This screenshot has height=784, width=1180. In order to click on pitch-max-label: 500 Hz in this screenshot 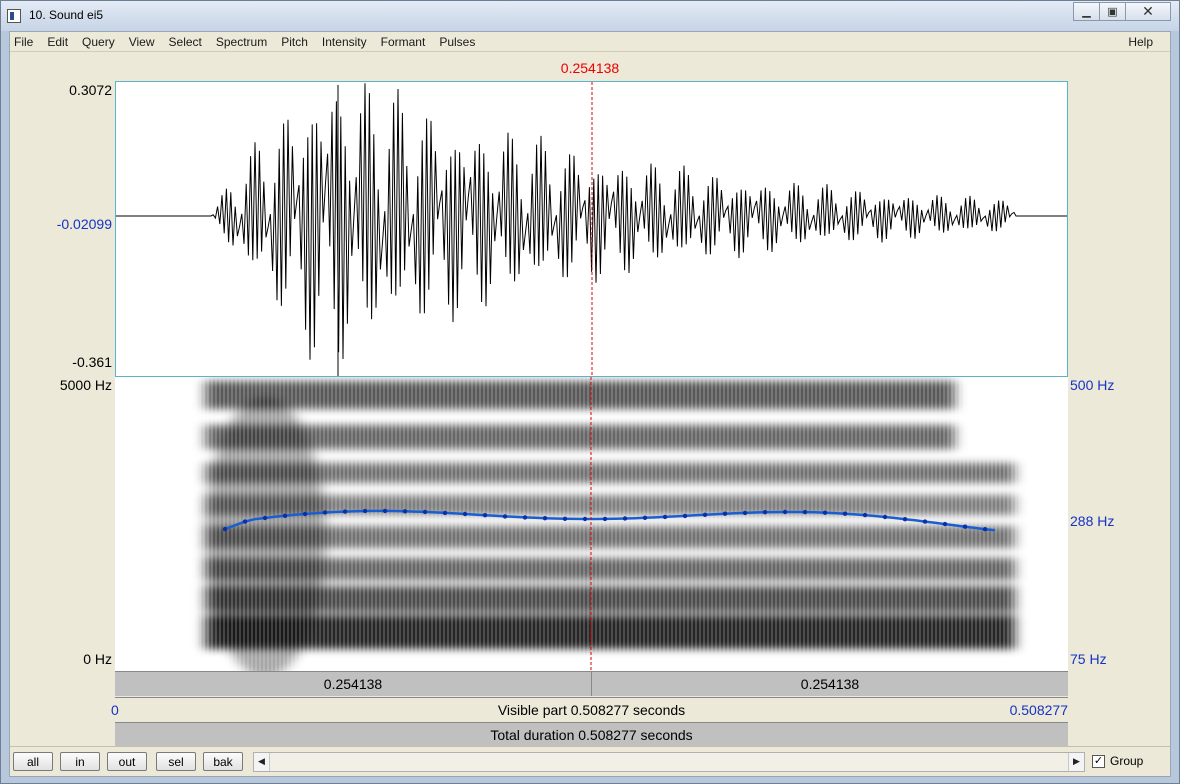, I will do `click(1092, 385)`.